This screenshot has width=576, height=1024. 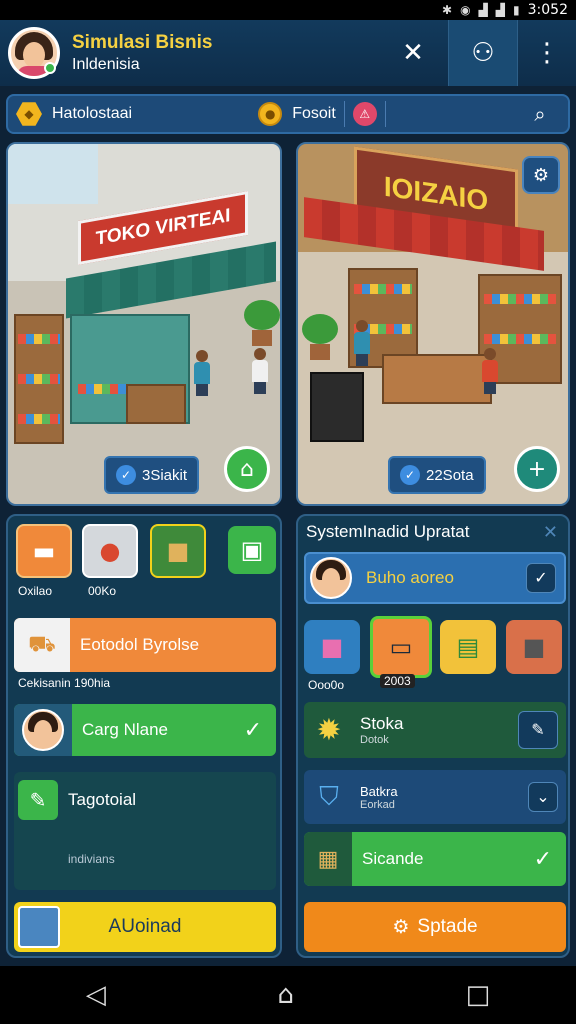 I want to click on sun-icon: ✹, so click(x=329, y=730).